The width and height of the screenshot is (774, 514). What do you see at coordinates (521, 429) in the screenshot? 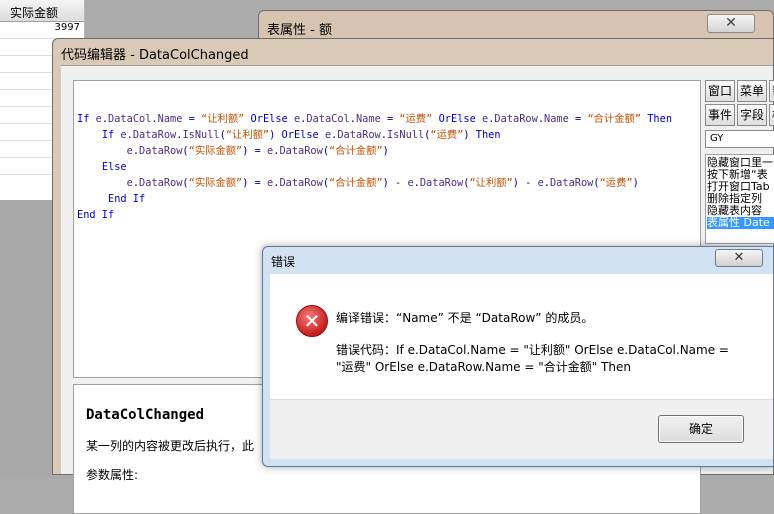
I see `dialog-footer: 确定` at bounding box center [521, 429].